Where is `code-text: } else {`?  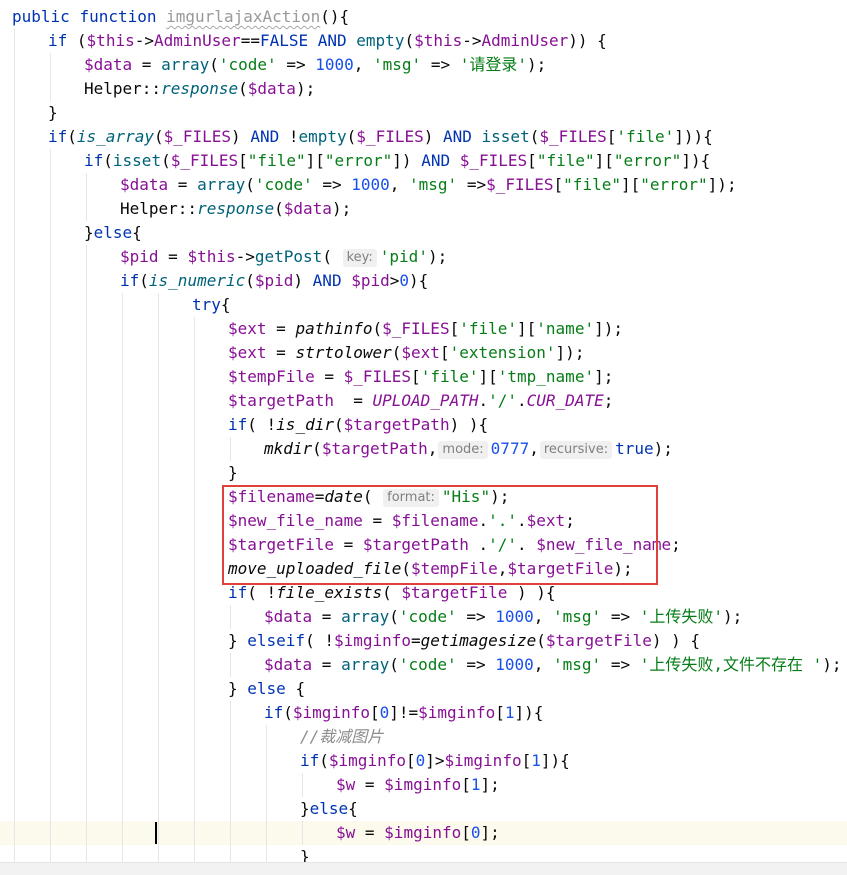
code-text: } else { is located at coordinates (266, 689).